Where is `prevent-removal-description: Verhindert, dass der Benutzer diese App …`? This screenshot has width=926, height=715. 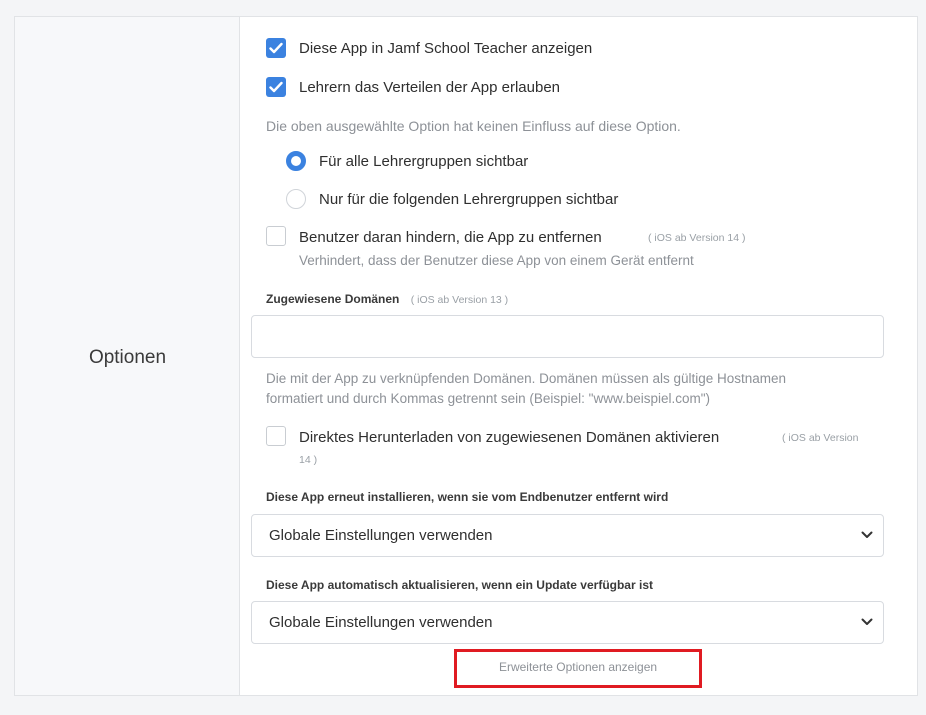
prevent-removal-description: Verhindert, dass der Benutzer diese App … is located at coordinates (496, 260).